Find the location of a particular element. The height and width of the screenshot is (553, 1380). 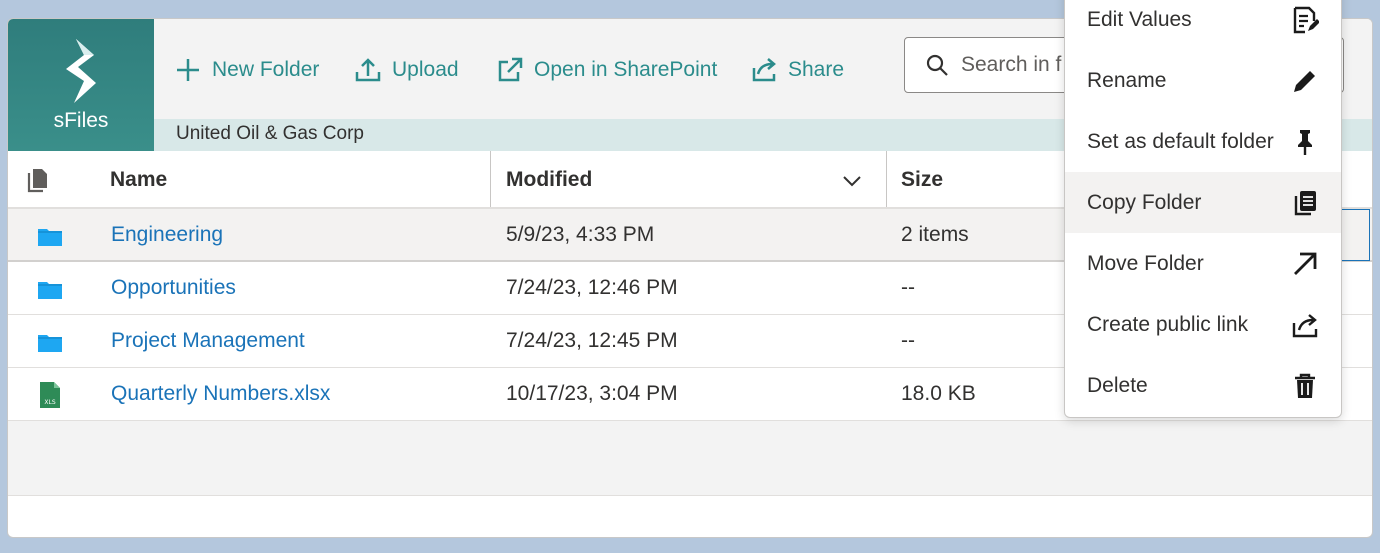

sfiles-logo-icon is located at coordinates (81, 71).